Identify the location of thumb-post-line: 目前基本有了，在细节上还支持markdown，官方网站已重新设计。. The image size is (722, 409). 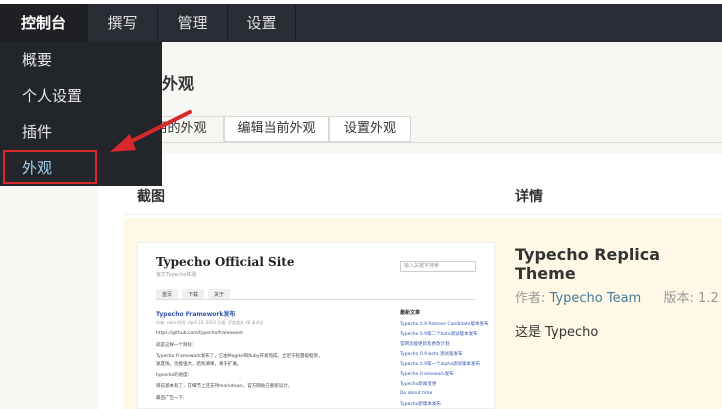
(224, 386).